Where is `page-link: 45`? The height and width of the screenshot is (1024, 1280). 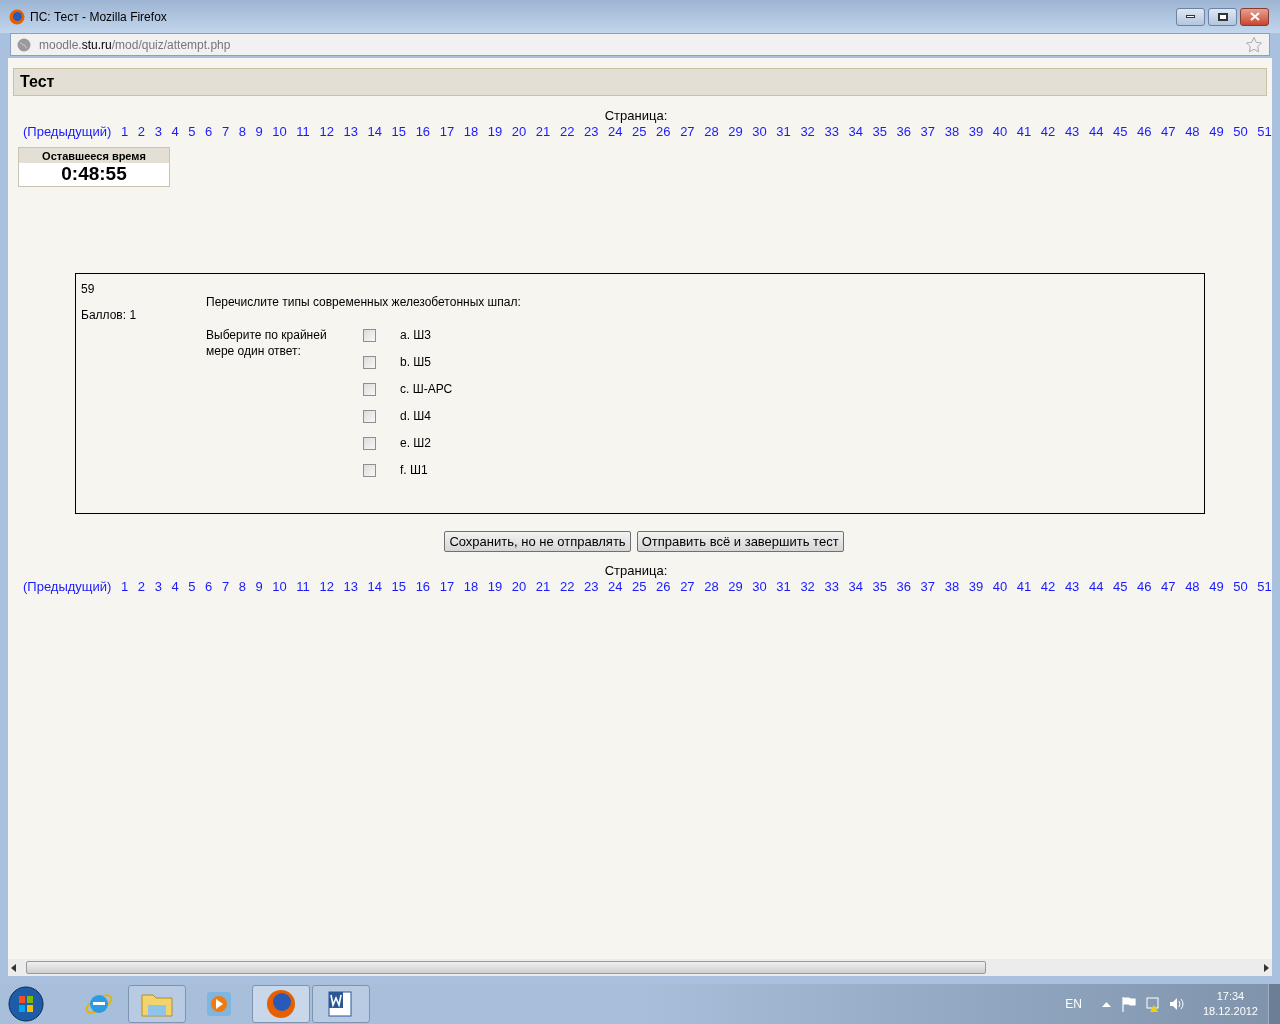 page-link: 45 is located at coordinates (1120, 132).